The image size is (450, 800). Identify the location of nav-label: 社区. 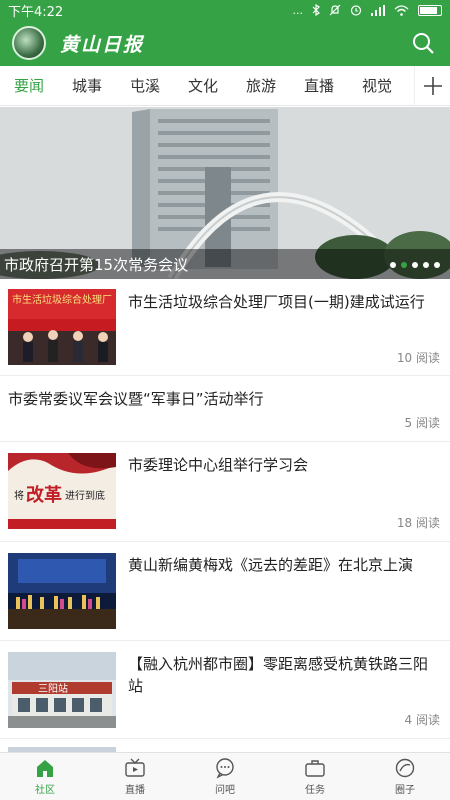
(45, 790).